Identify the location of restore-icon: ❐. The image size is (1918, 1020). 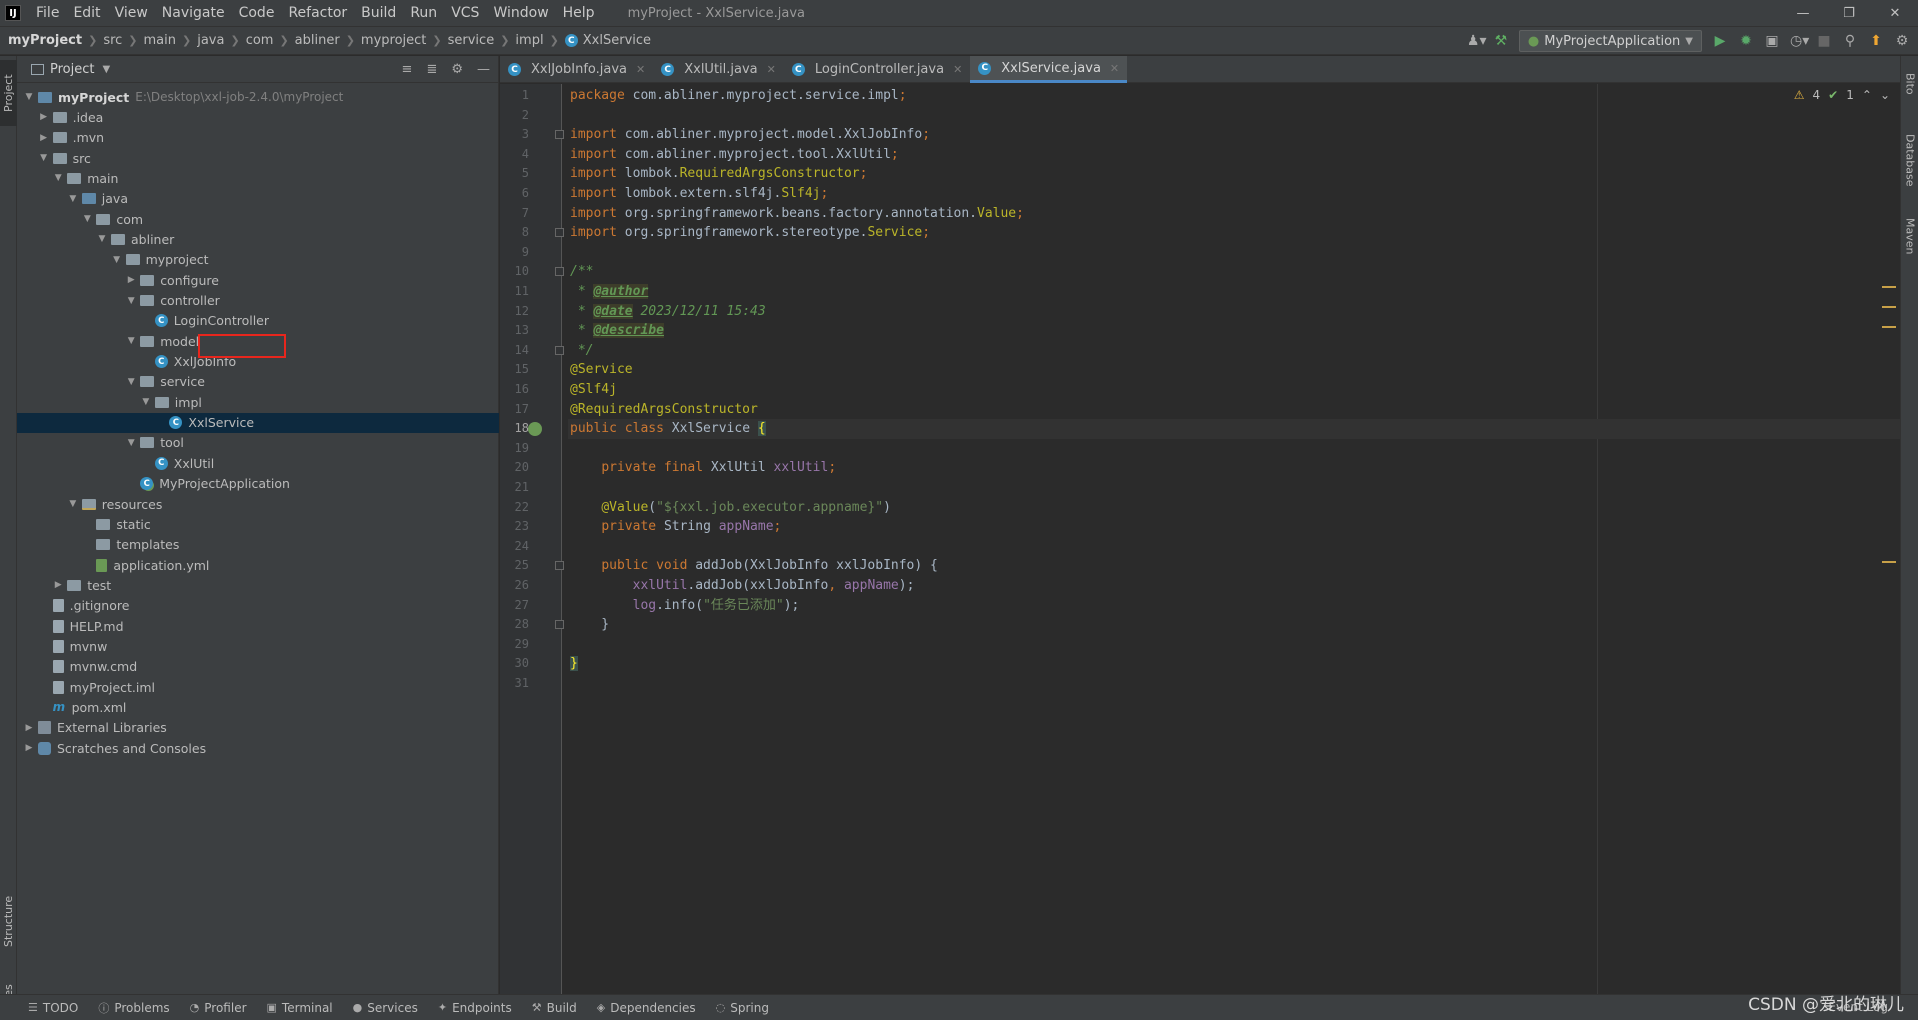
(1849, 13).